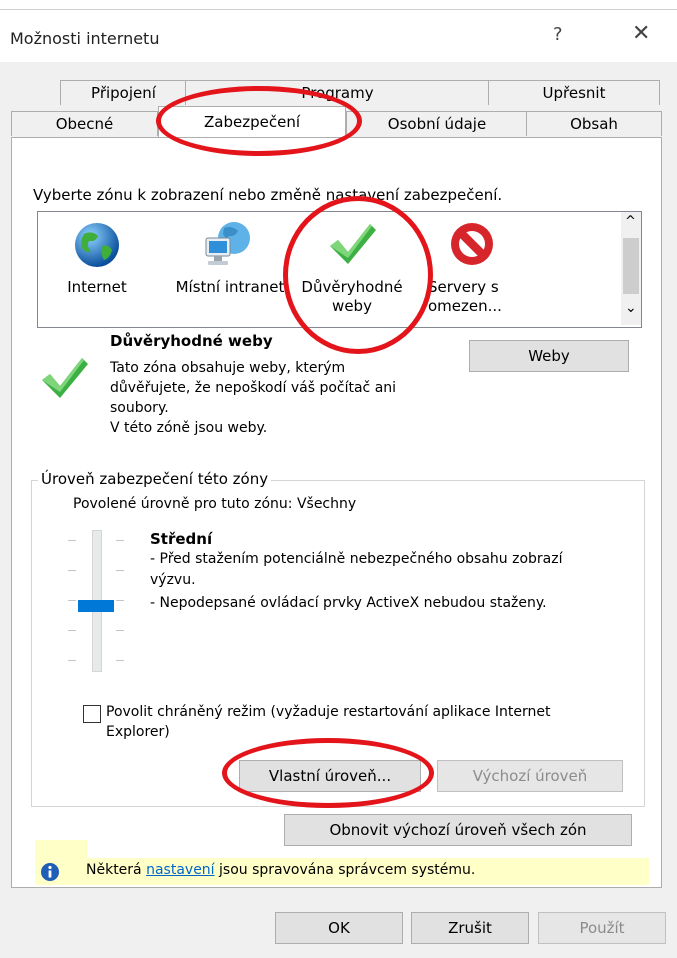  I want to click on allowed-levels: Povolené úrovně pro tuto zónu: Všechny, so click(215, 504).